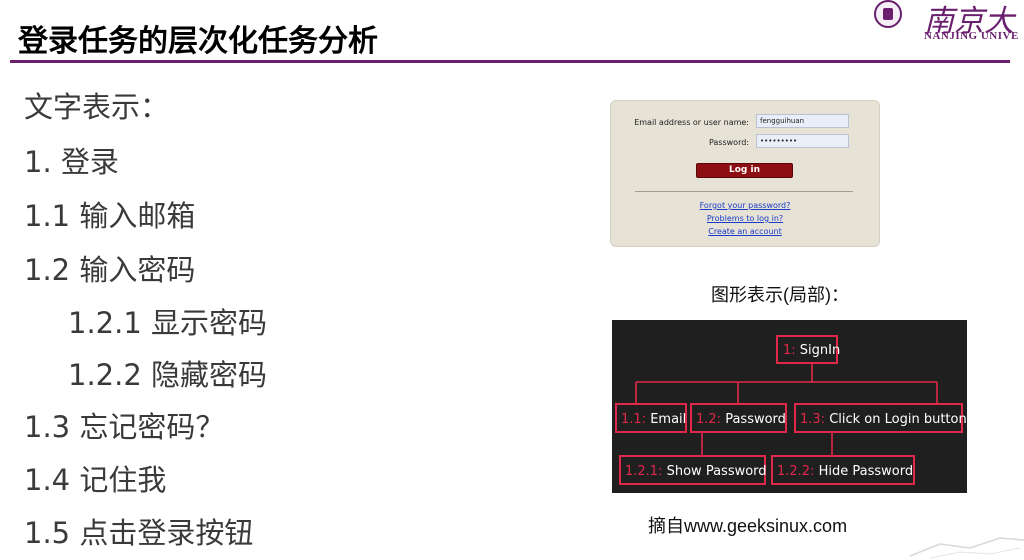 The height and width of the screenshot is (560, 1024). I want to click on svg-text: 1.2.2: Hide Password, so click(845, 471).